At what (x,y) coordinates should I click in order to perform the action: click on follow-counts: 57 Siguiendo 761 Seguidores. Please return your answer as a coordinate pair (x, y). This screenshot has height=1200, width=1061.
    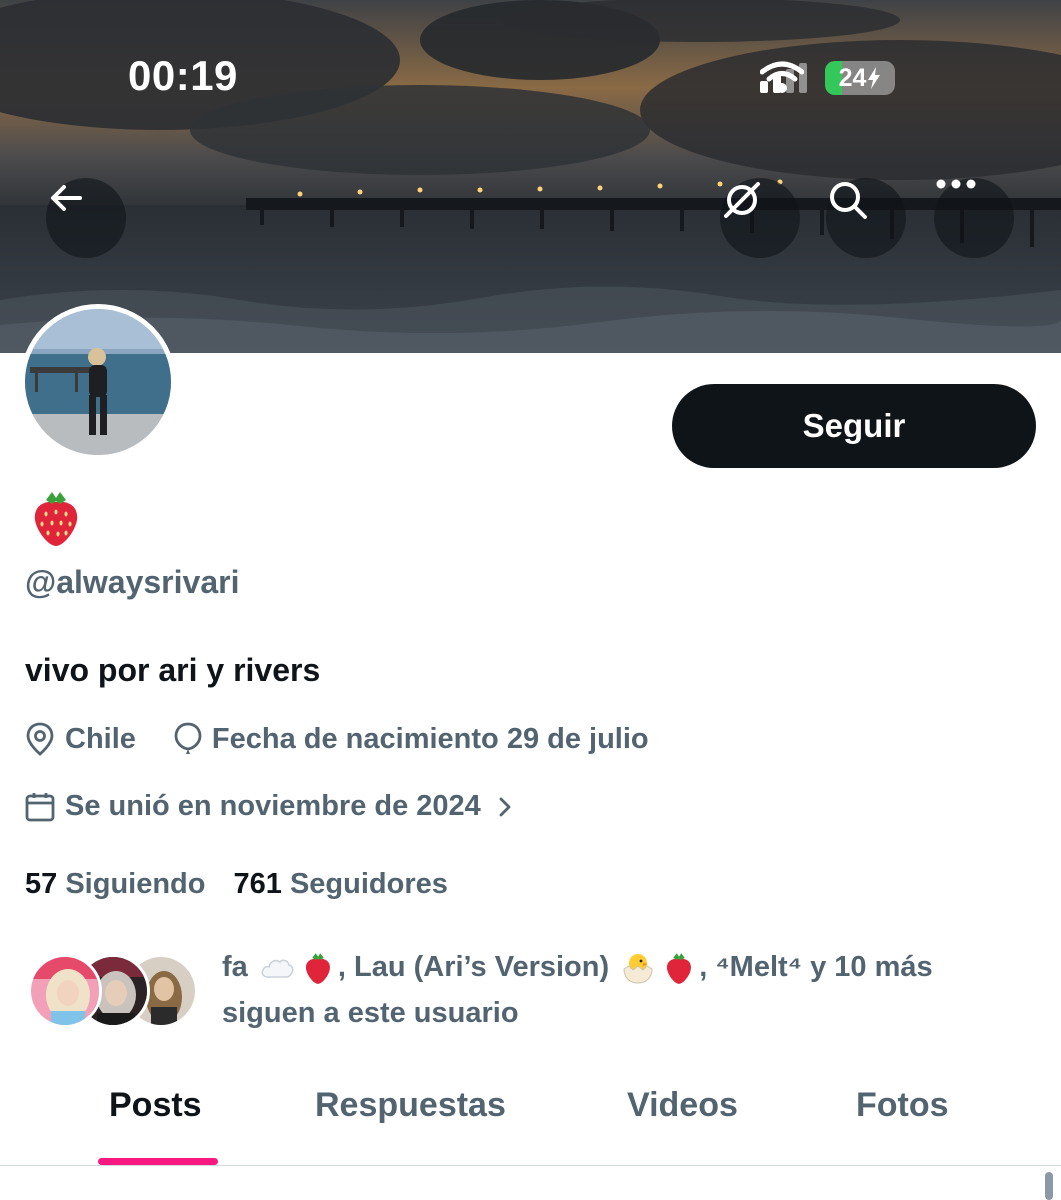
    Looking at the image, I should click on (236, 884).